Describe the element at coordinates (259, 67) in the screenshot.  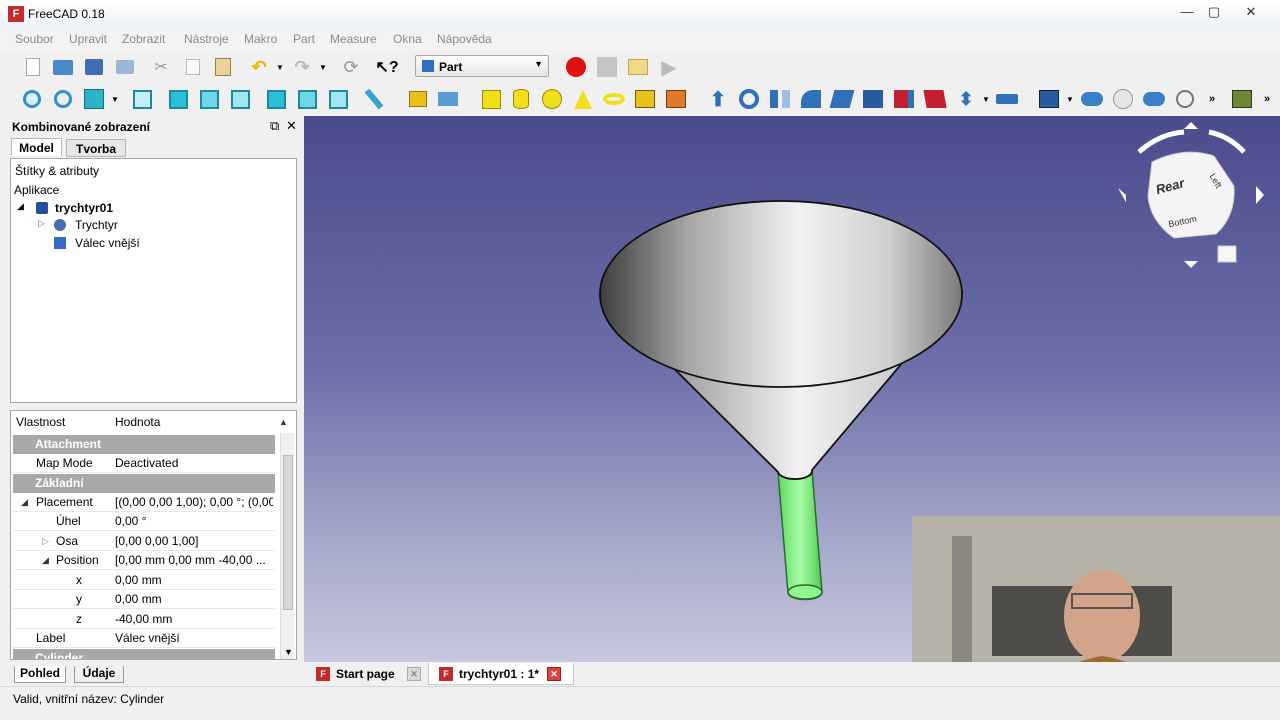
I see `undo-icon: ↶` at that location.